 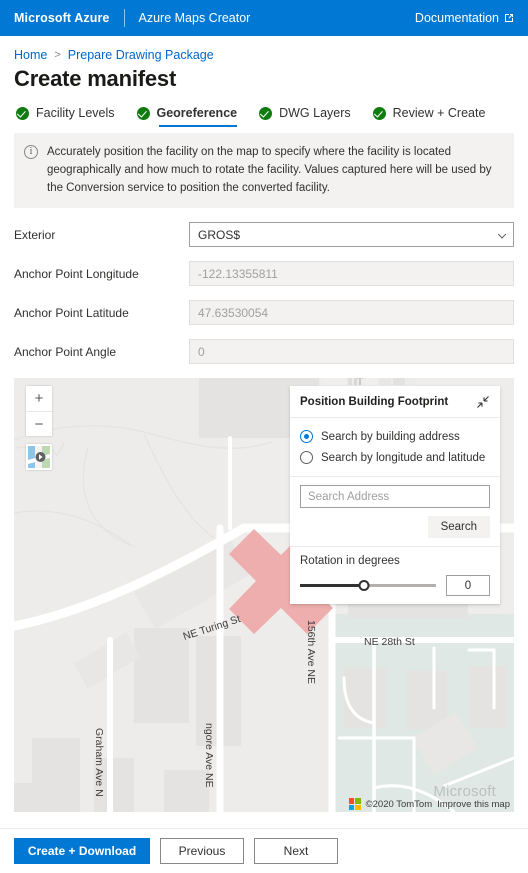 I want to click on next-button: Next, so click(x=296, y=851).